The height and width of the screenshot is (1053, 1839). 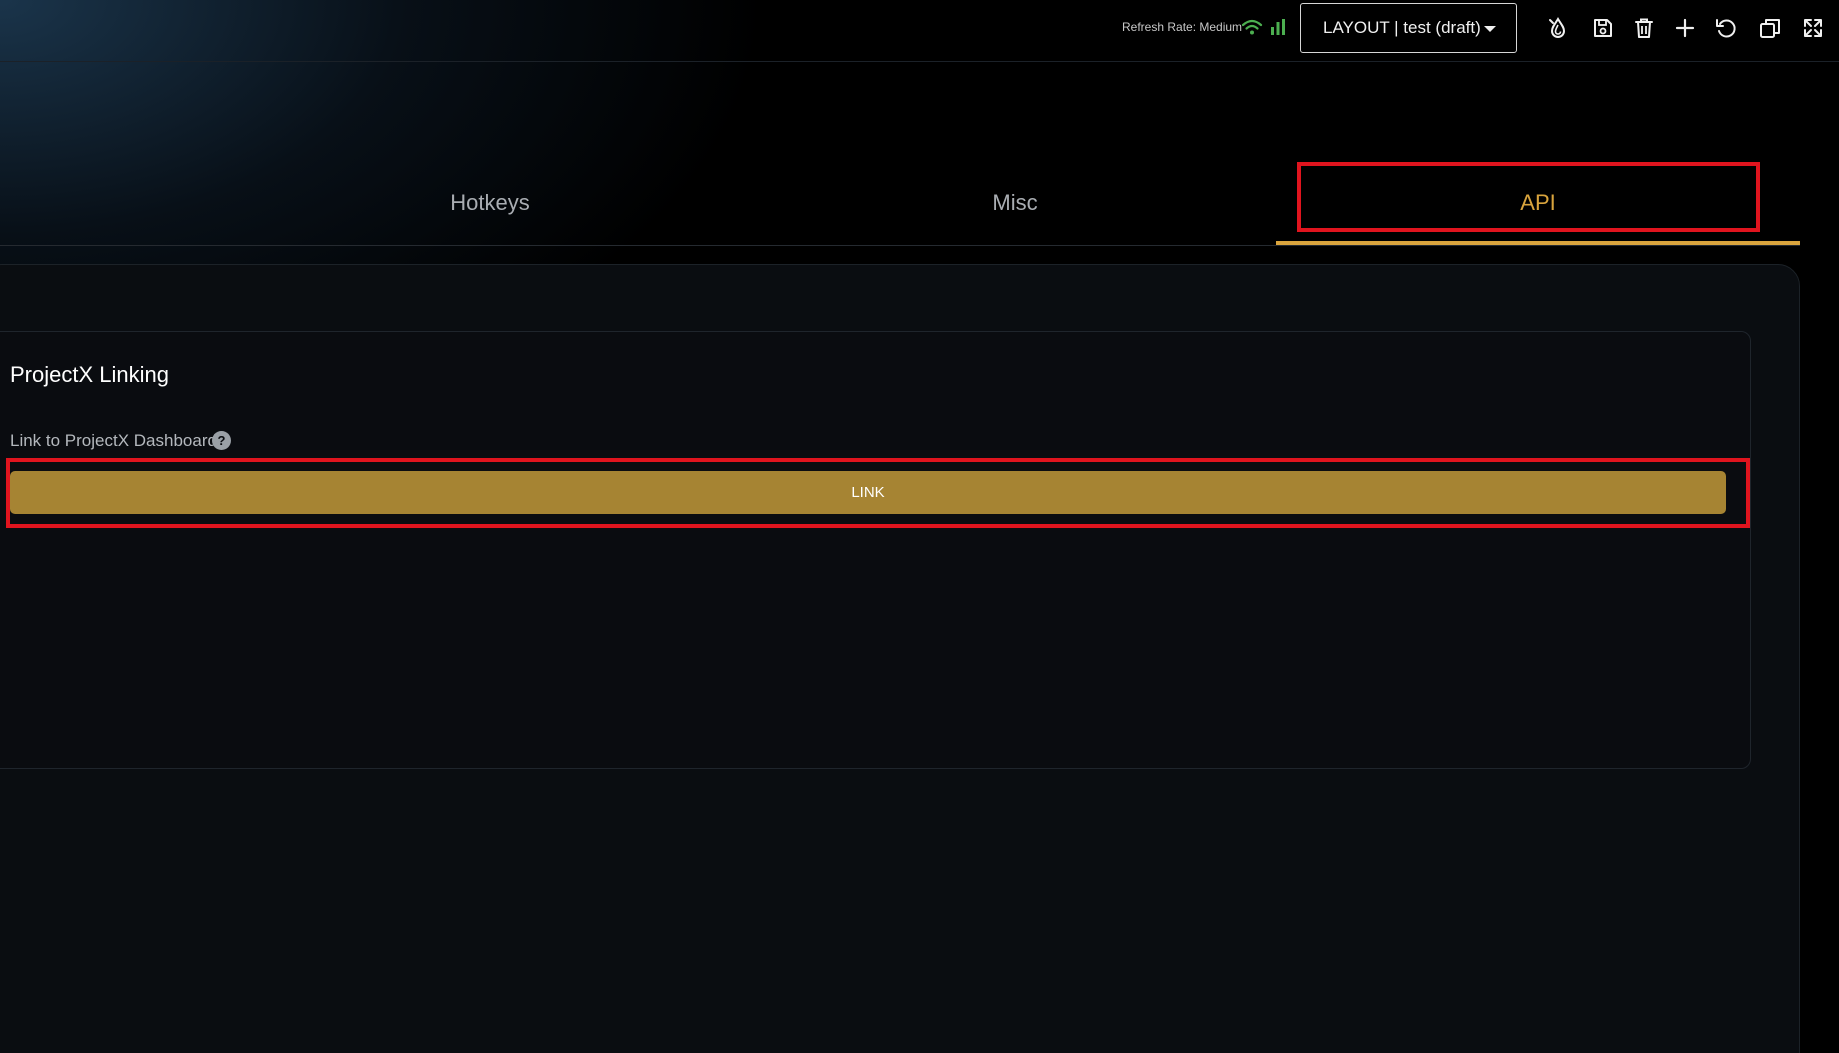 I want to click on layout-select: LAYOUT | test (draft), so click(x=1408, y=28).